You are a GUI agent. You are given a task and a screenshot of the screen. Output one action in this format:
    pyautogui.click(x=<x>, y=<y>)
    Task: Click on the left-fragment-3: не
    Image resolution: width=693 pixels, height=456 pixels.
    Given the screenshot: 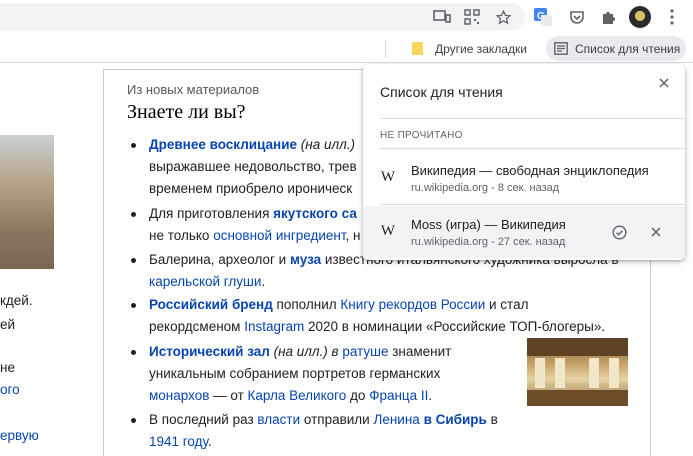 What is the action you would take?
    pyautogui.click(x=7, y=367)
    